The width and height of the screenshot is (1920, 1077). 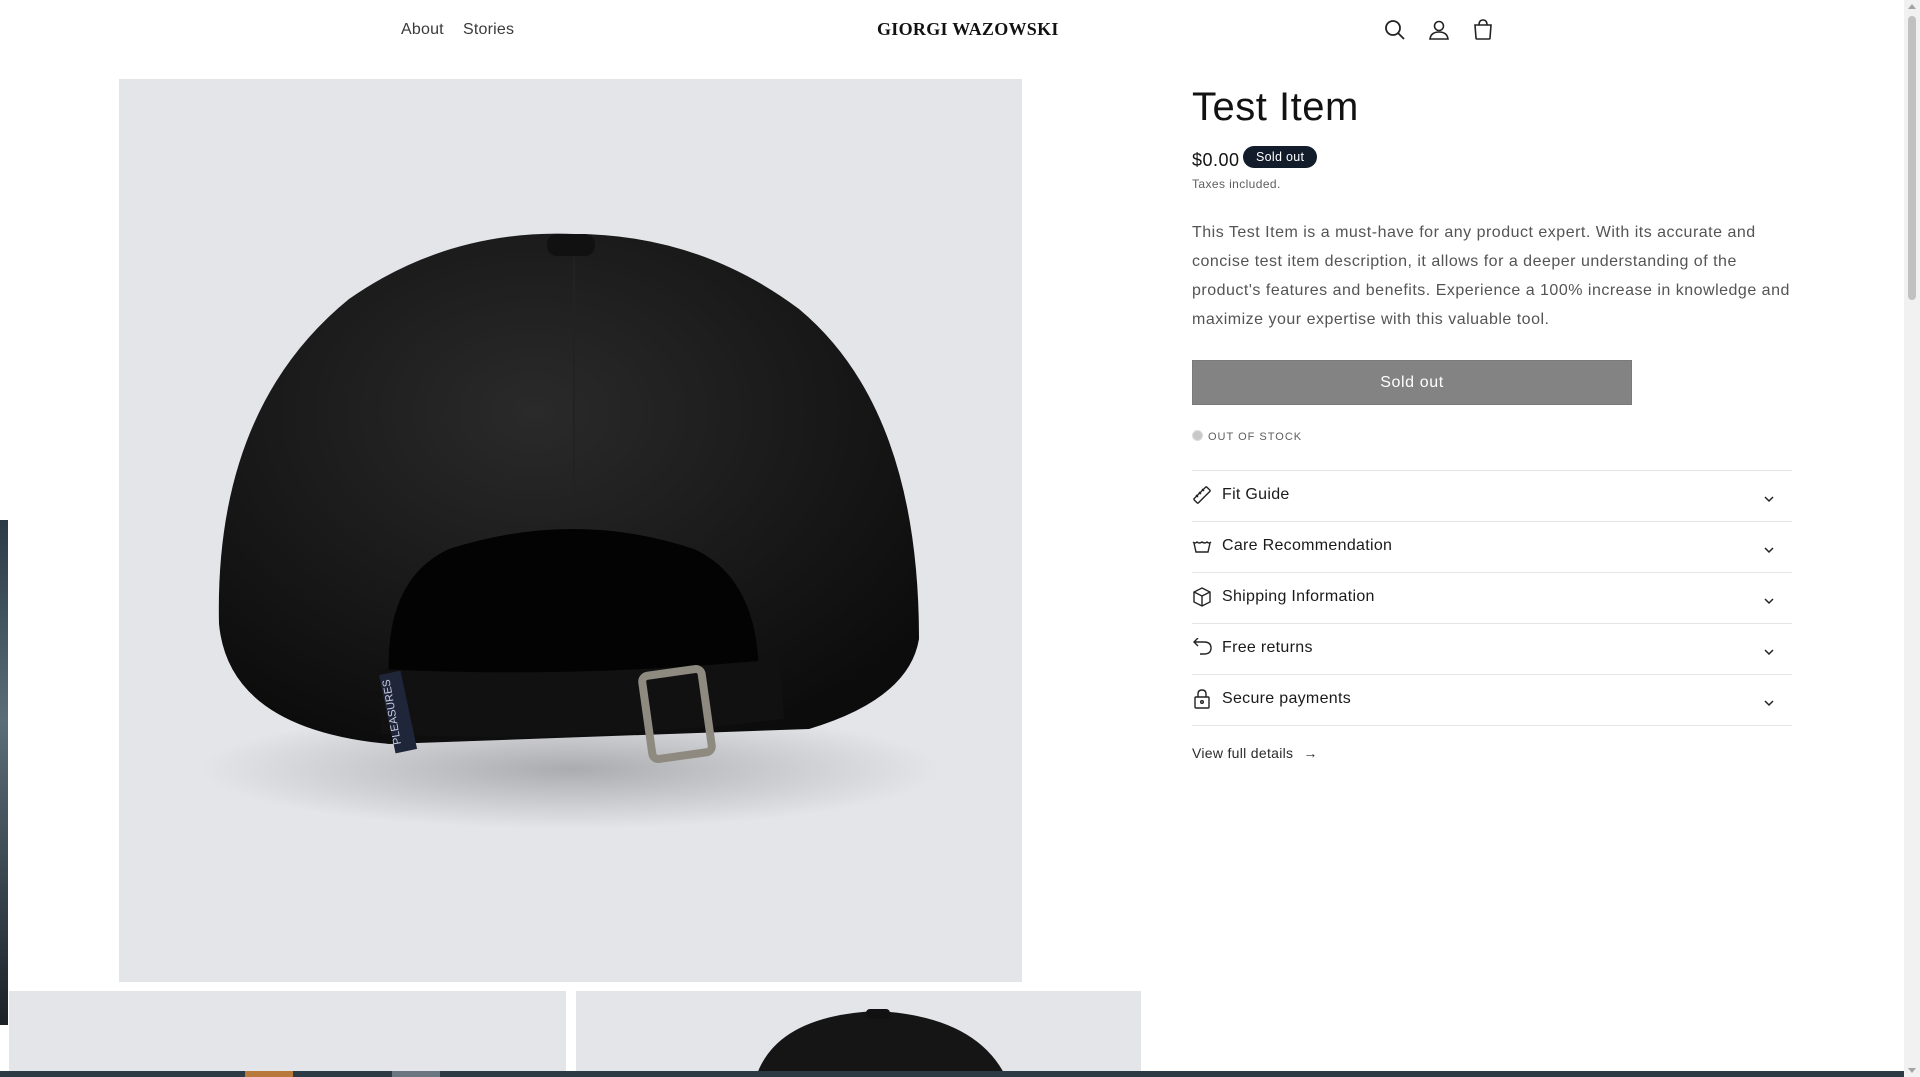 What do you see at coordinates (1912, 538) in the screenshot?
I see `page-scrollbar` at bounding box center [1912, 538].